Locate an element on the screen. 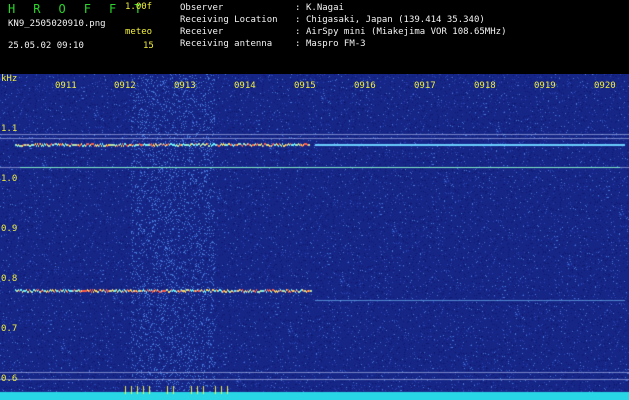 The image size is (629, 400). antenna-label: Receiving antenna is located at coordinates (226, 44).